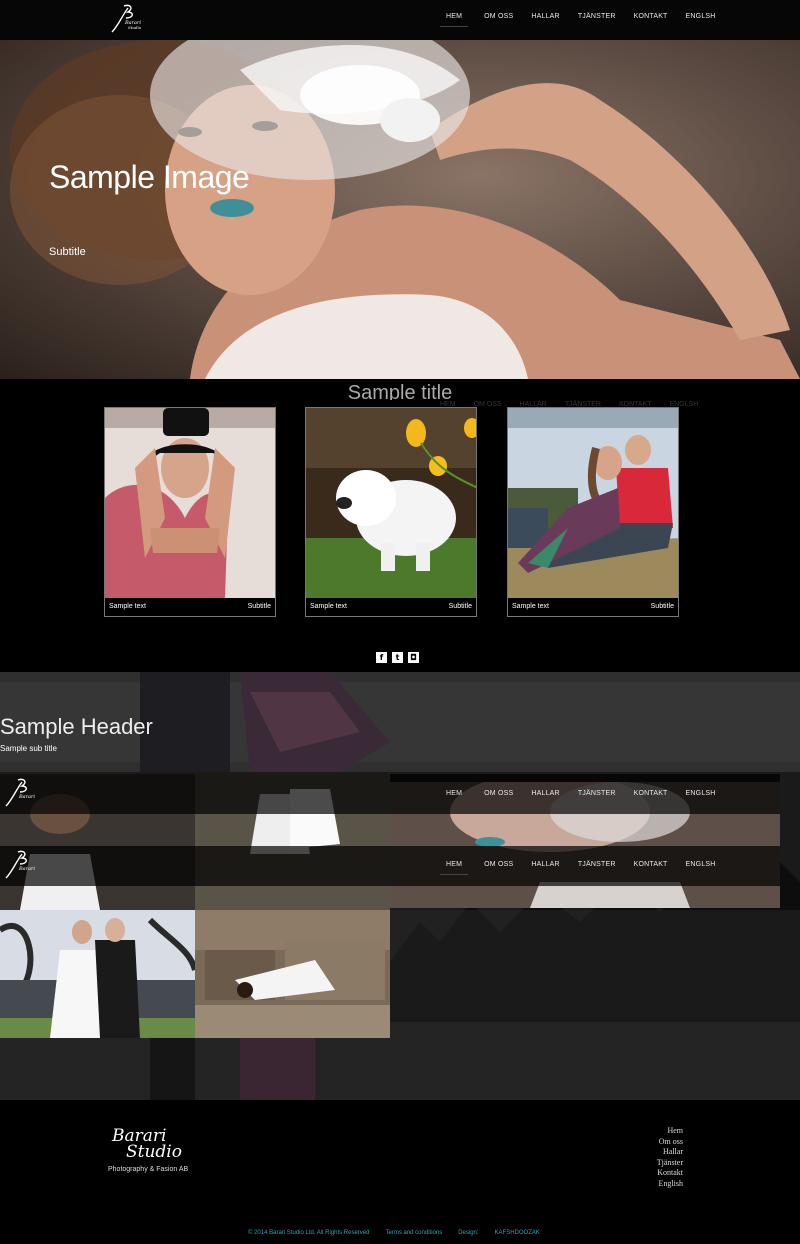  What do you see at coordinates (67, 252) in the screenshot?
I see `hero-subtitle: Subtitle` at bounding box center [67, 252].